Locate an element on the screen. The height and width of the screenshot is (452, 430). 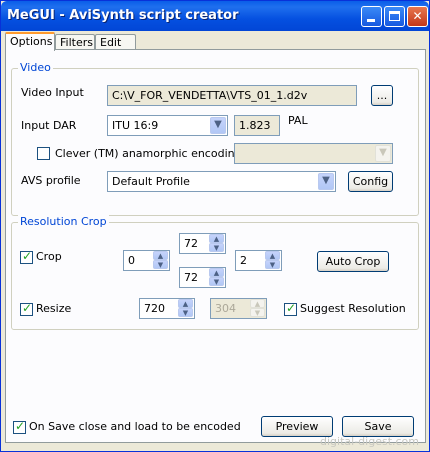
close-icon: ✕ is located at coordinates (417, 16).